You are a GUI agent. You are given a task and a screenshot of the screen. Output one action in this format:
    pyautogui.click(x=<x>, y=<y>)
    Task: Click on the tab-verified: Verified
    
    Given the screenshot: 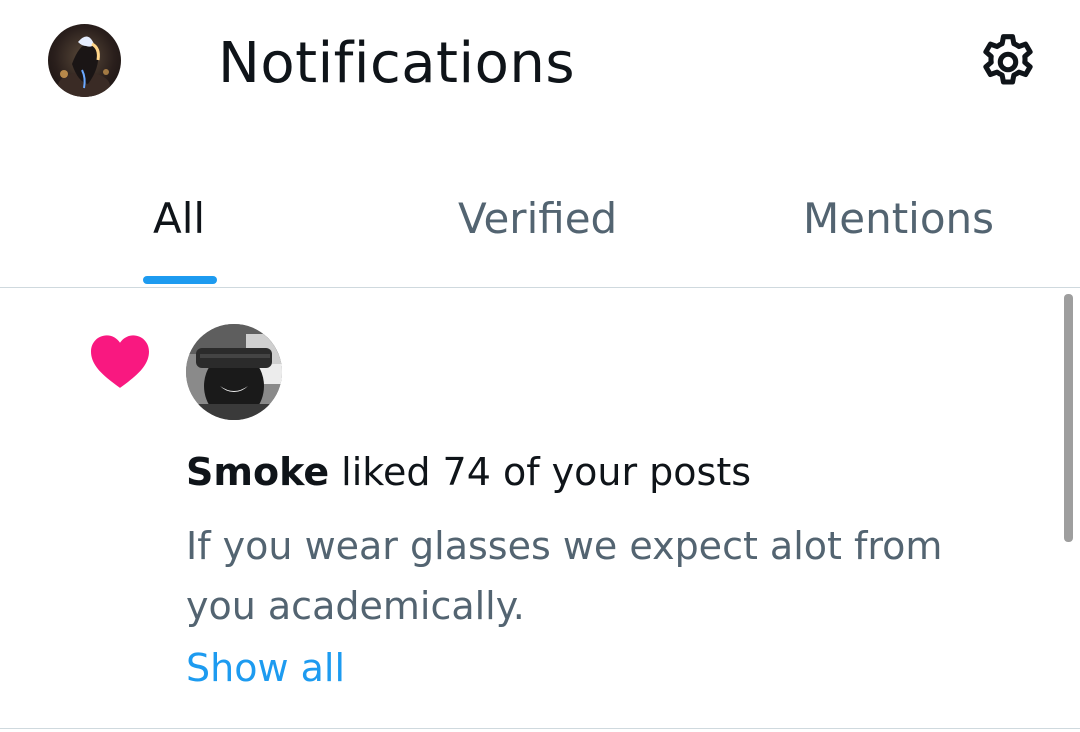 What is the action you would take?
    pyautogui.click(x=537, y=234)
    